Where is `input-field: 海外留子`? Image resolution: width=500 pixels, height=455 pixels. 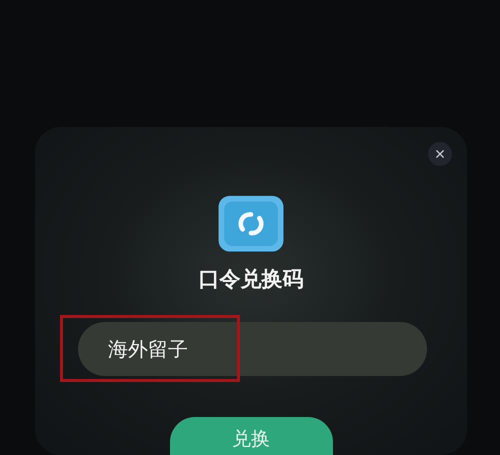
input-field: 海外留子 is located at coordinates (252, 349).